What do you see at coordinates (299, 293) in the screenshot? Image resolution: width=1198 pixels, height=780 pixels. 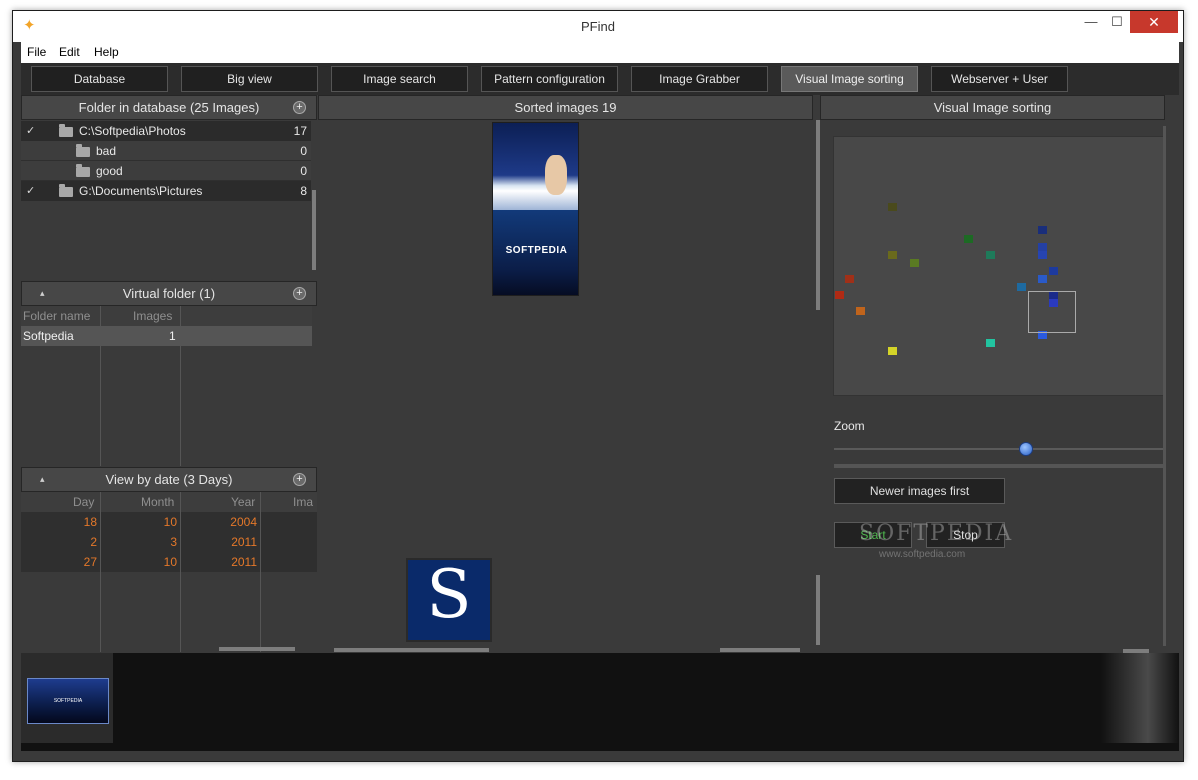 I see `add-virtual-folder-icon: +` at bounding box center [299, 293].